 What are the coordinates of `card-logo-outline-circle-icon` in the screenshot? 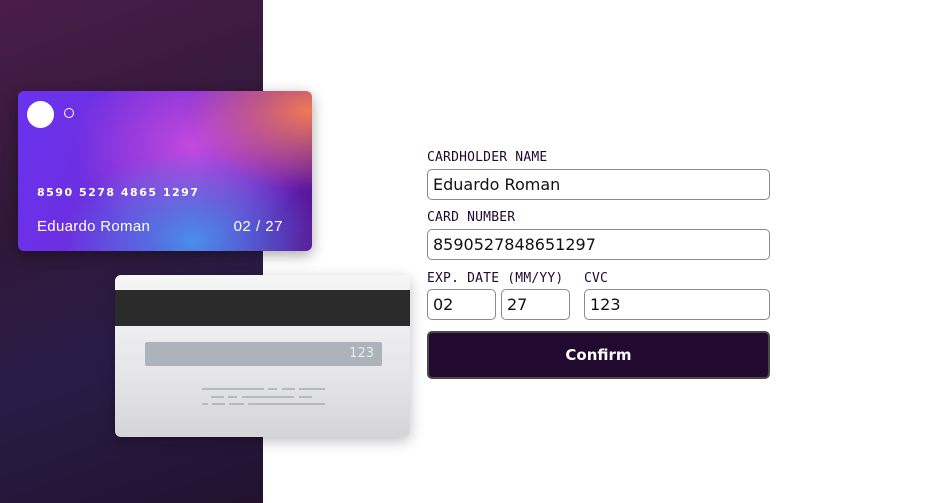 It's located at (69, 113).